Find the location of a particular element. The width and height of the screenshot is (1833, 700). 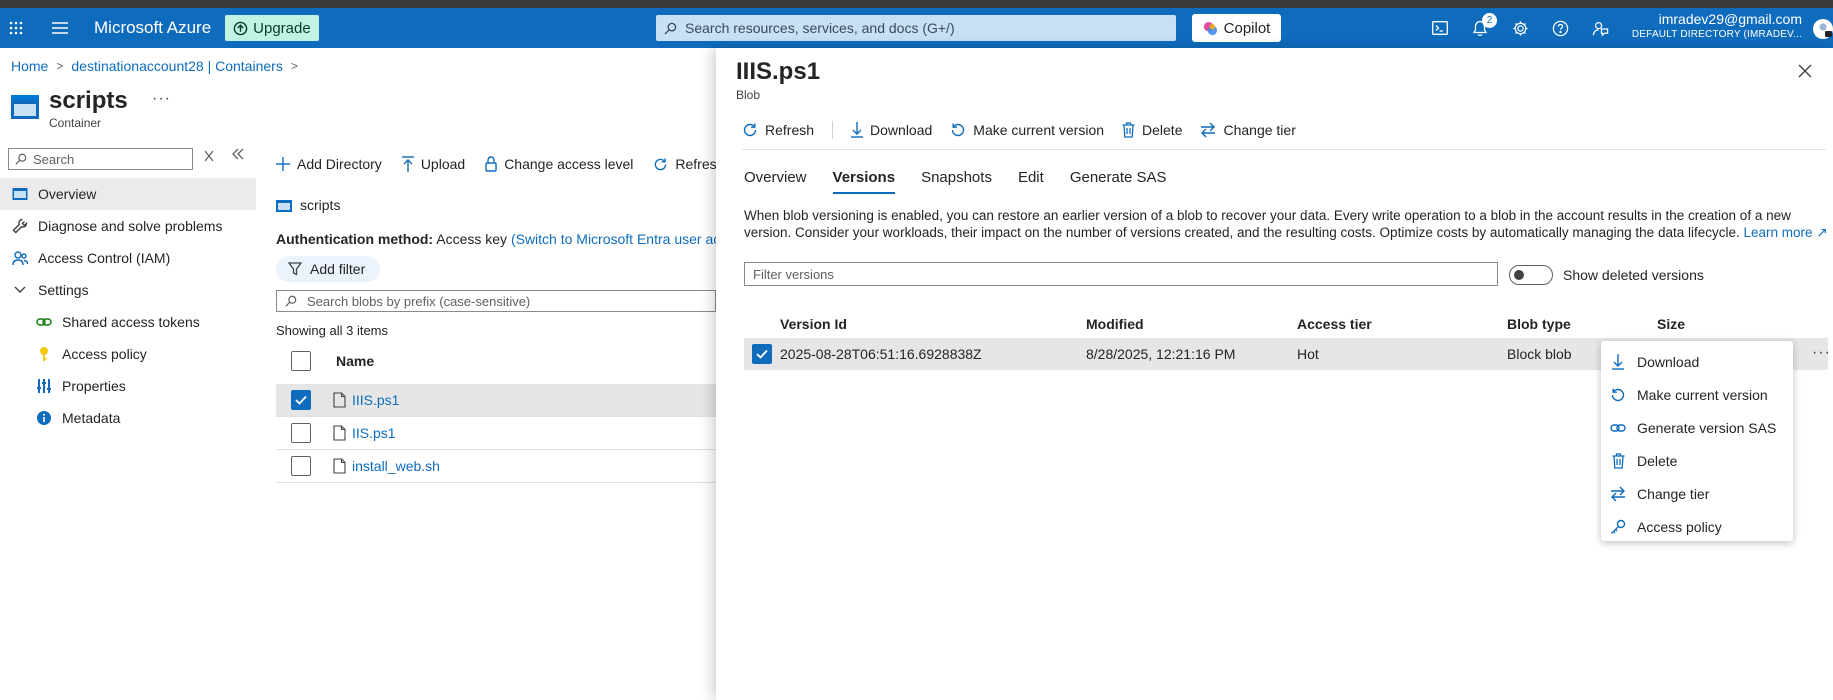

tab-versions: Versions is located at coordinates (863, 181).